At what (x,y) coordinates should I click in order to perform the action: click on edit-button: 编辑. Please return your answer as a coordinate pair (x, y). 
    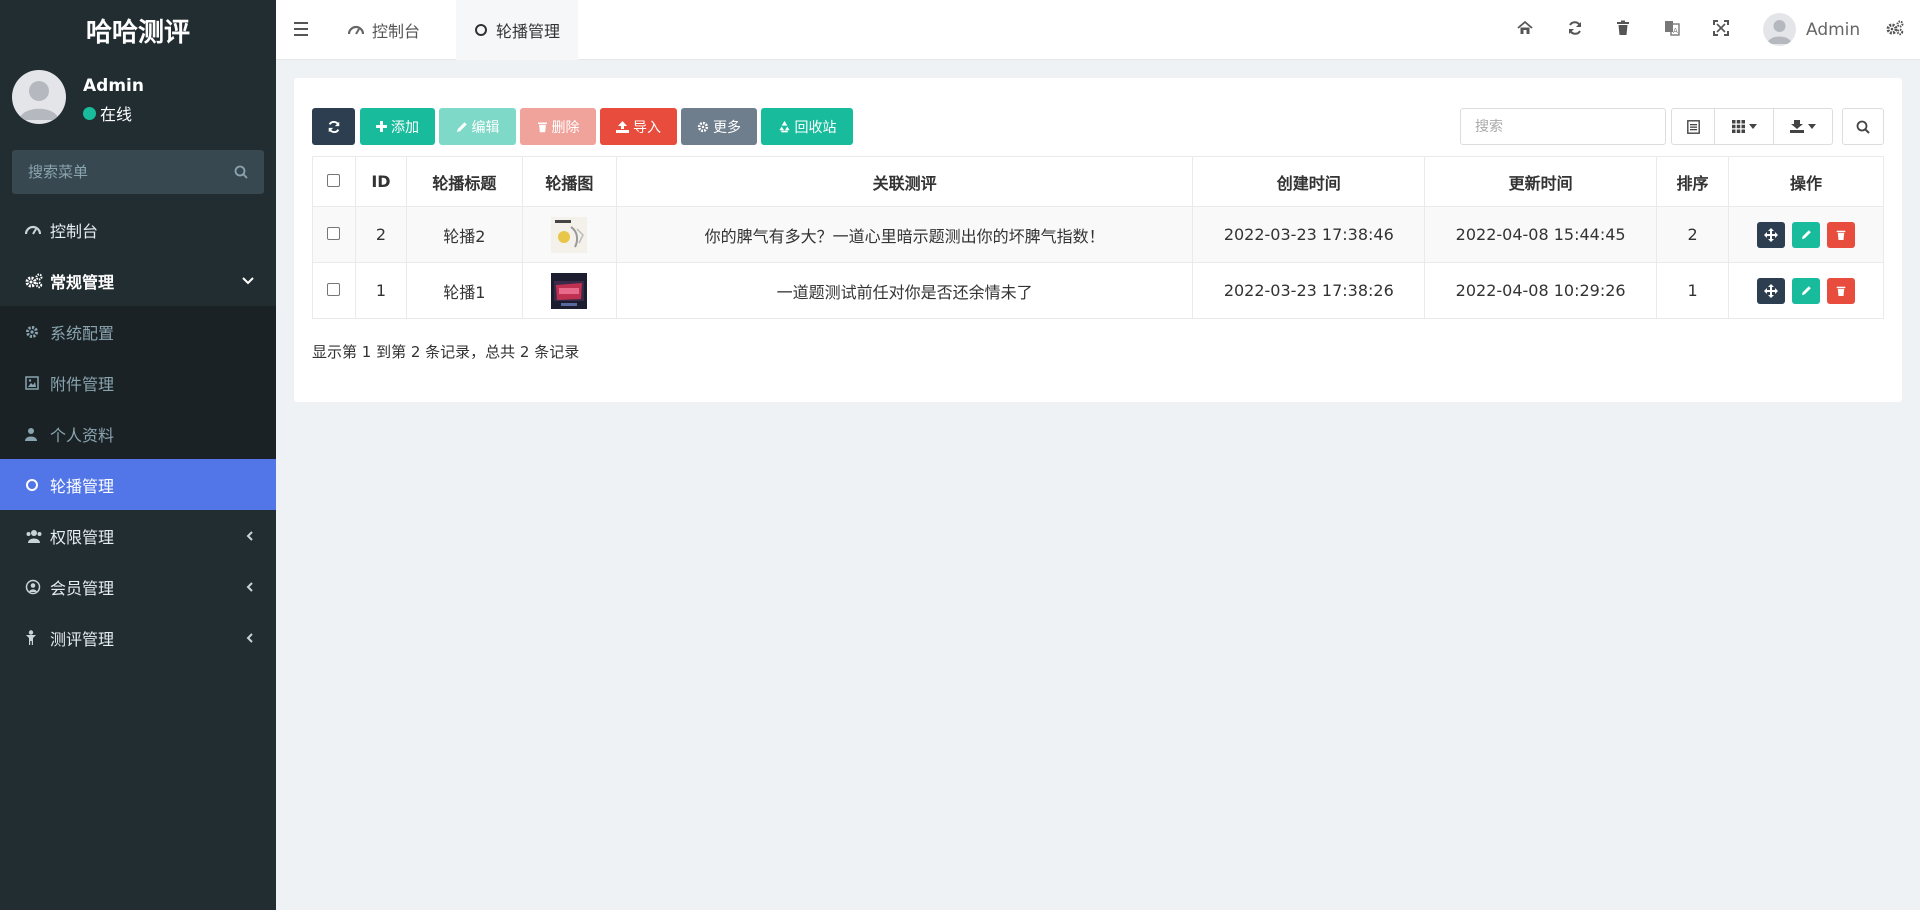
    Looking at the image, I should click on (477, 126).